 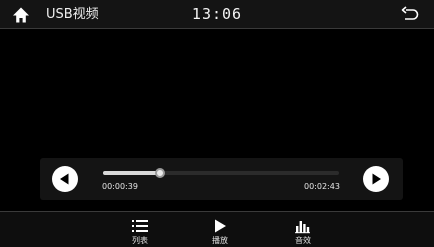 I want to click on bottom-bar: 列表 播放 音效, so click(x=217, y=229).